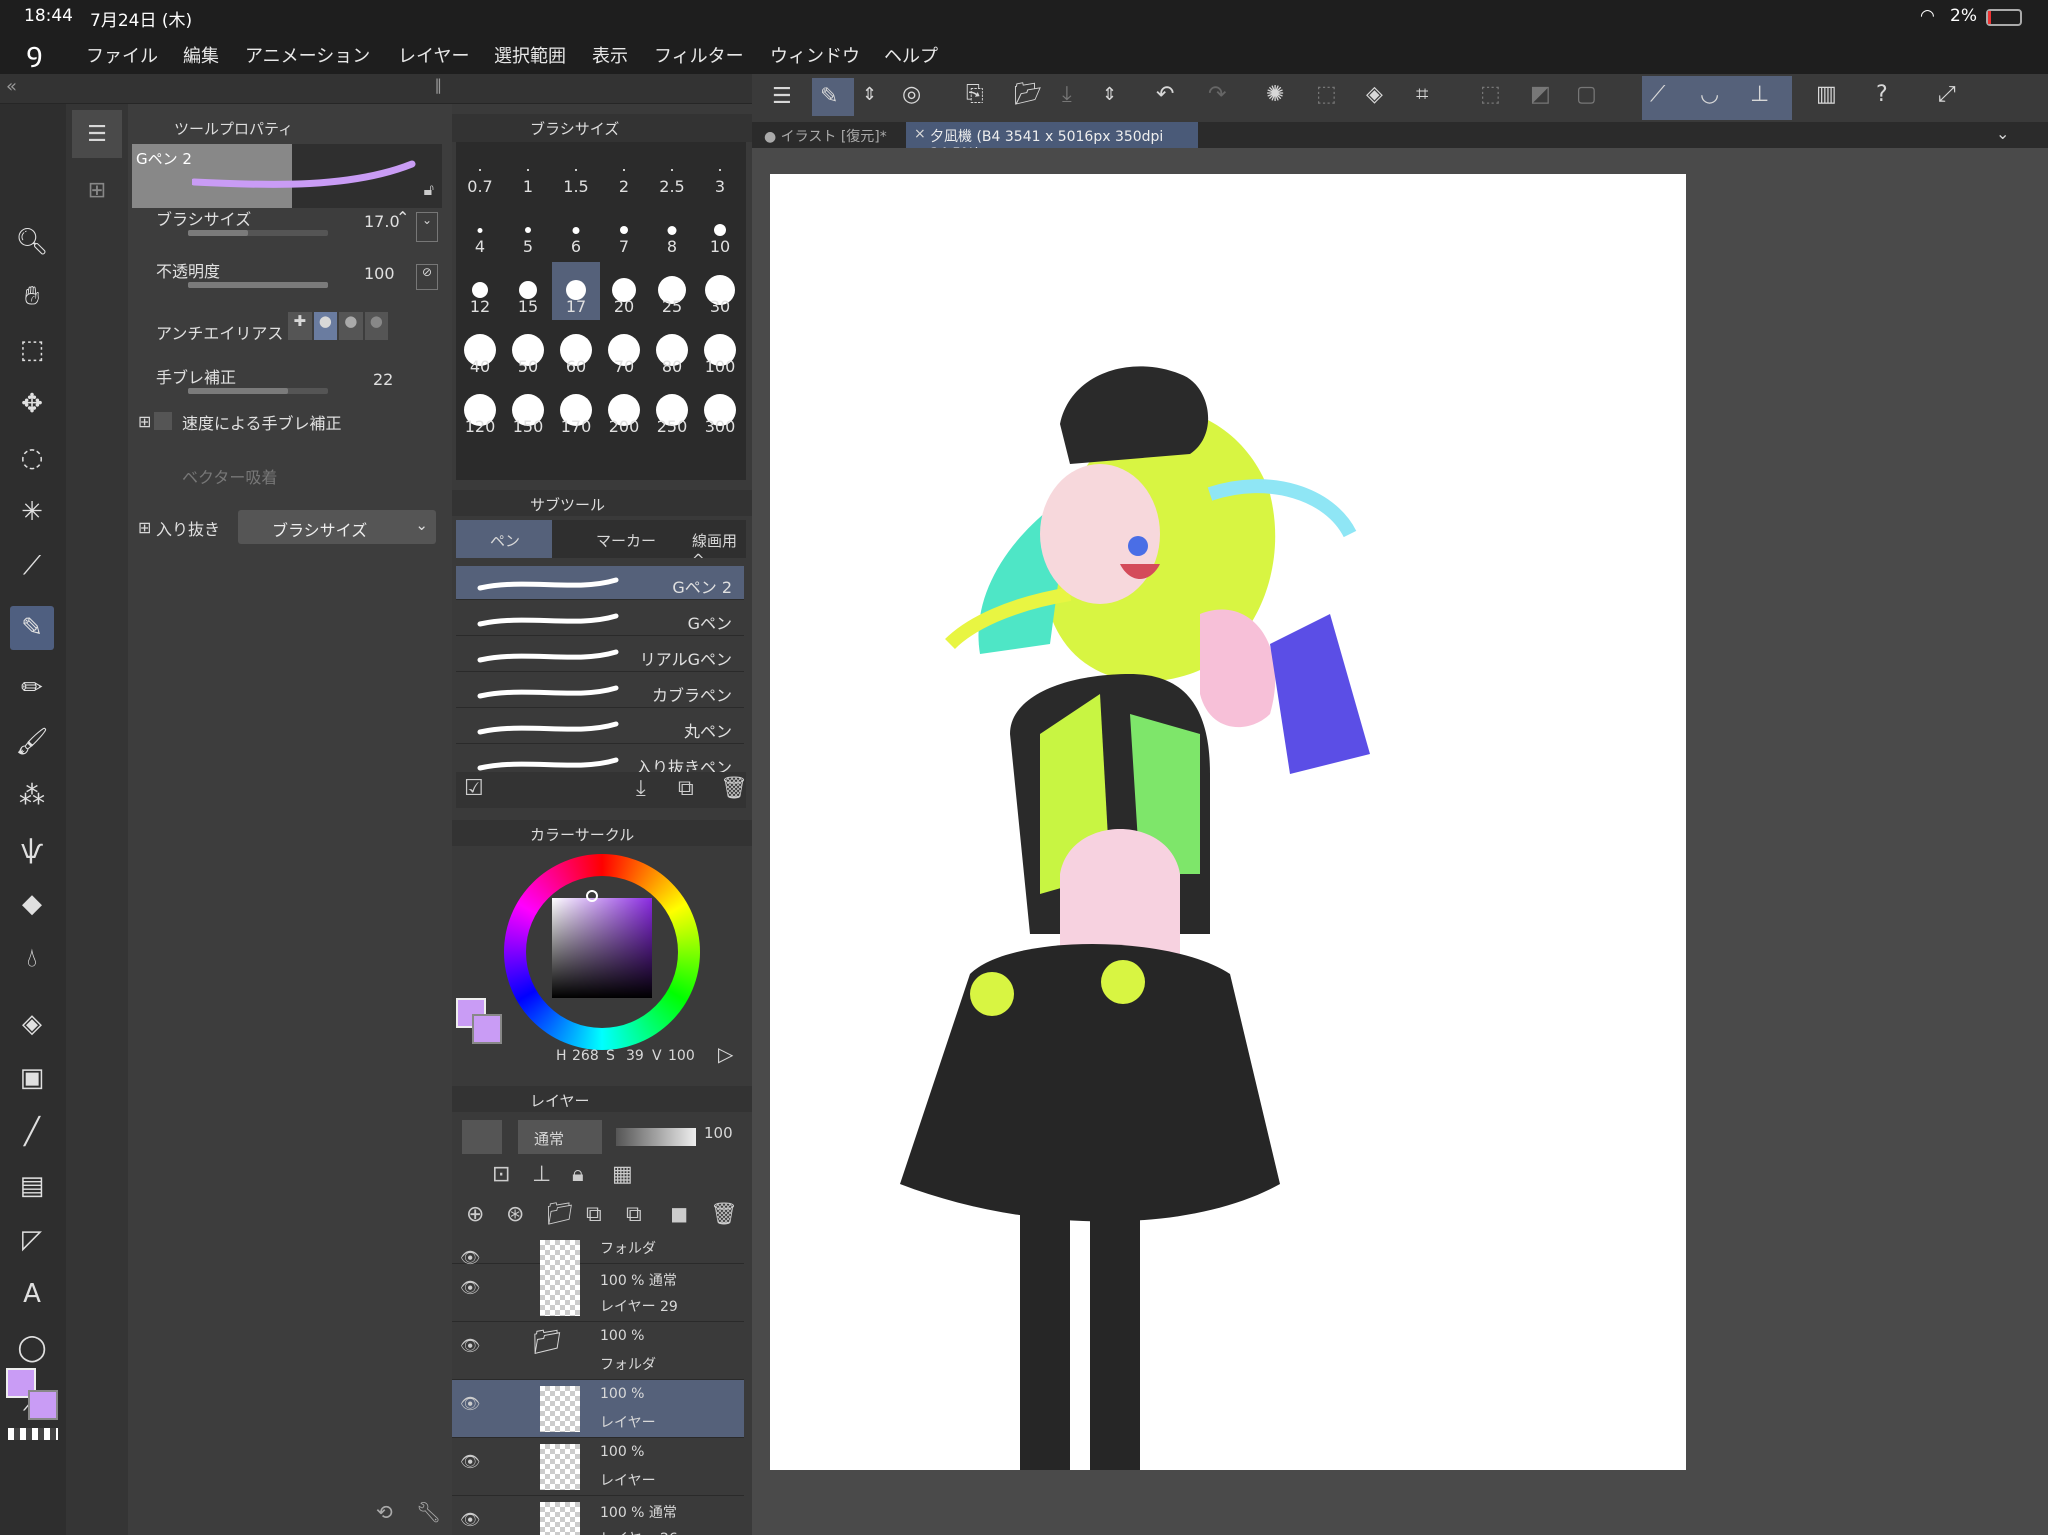  What do you see at coordinates (825, 136) in the screenshot?
I see `canvas-tab-illust: ● イラスト [復元]*` at bounding box center [825, 136].